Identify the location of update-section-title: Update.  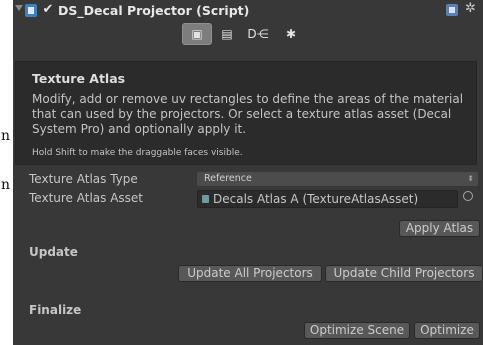
(53, 252).